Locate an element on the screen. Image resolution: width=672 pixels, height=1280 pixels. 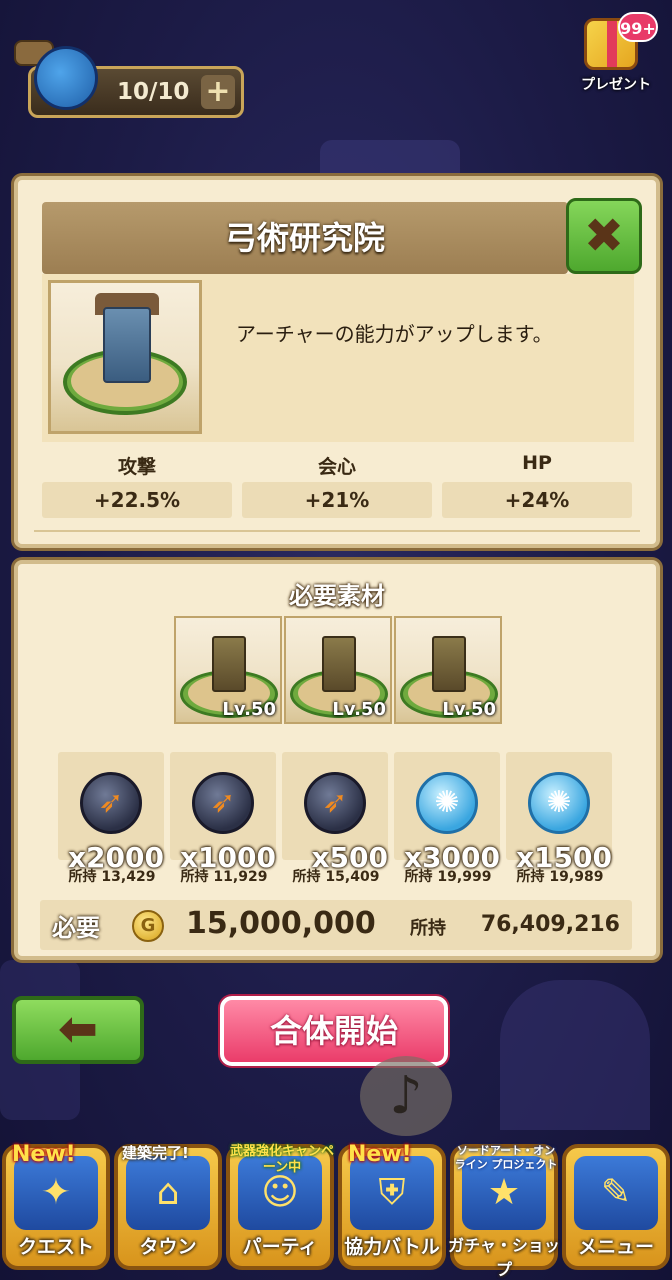
nav-coop-battle: ⛨ New! 協力バトル is located at coordinates (392, 1206).